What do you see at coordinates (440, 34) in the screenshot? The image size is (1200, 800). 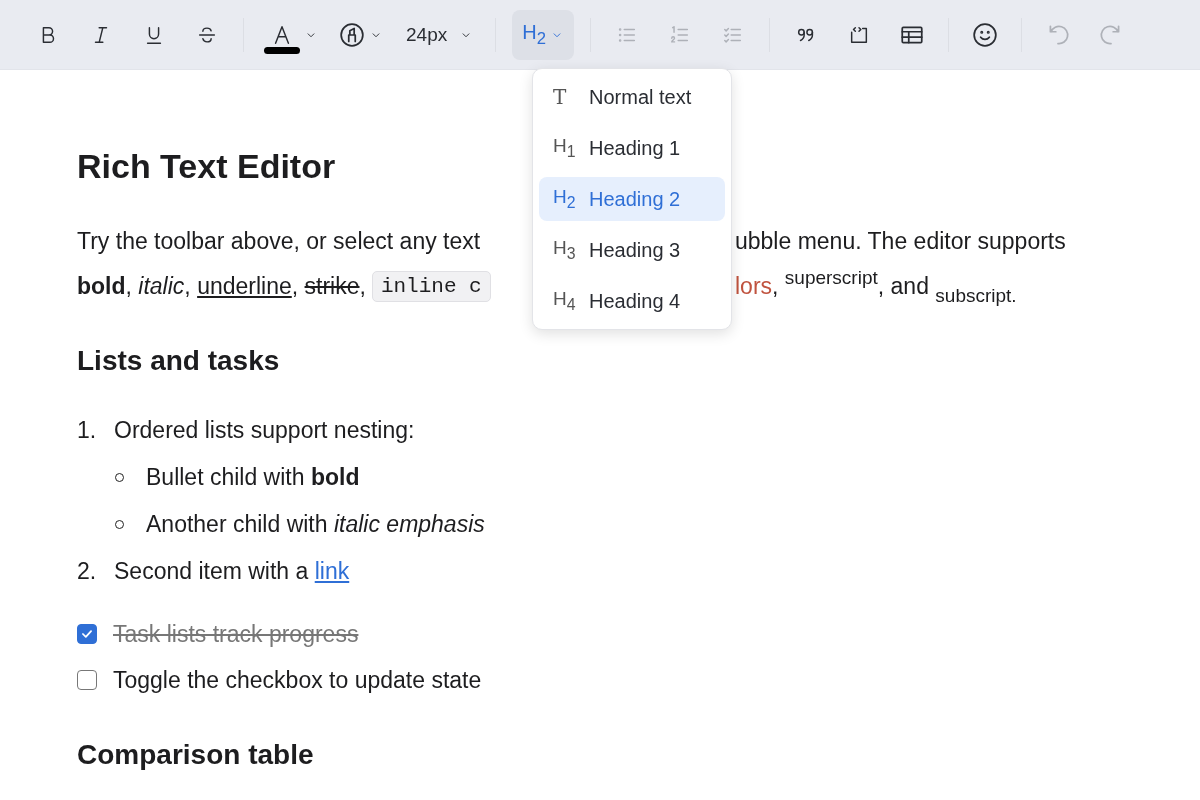 I see `font-size-dropdown: 24px` at bounding box center [440, 34].